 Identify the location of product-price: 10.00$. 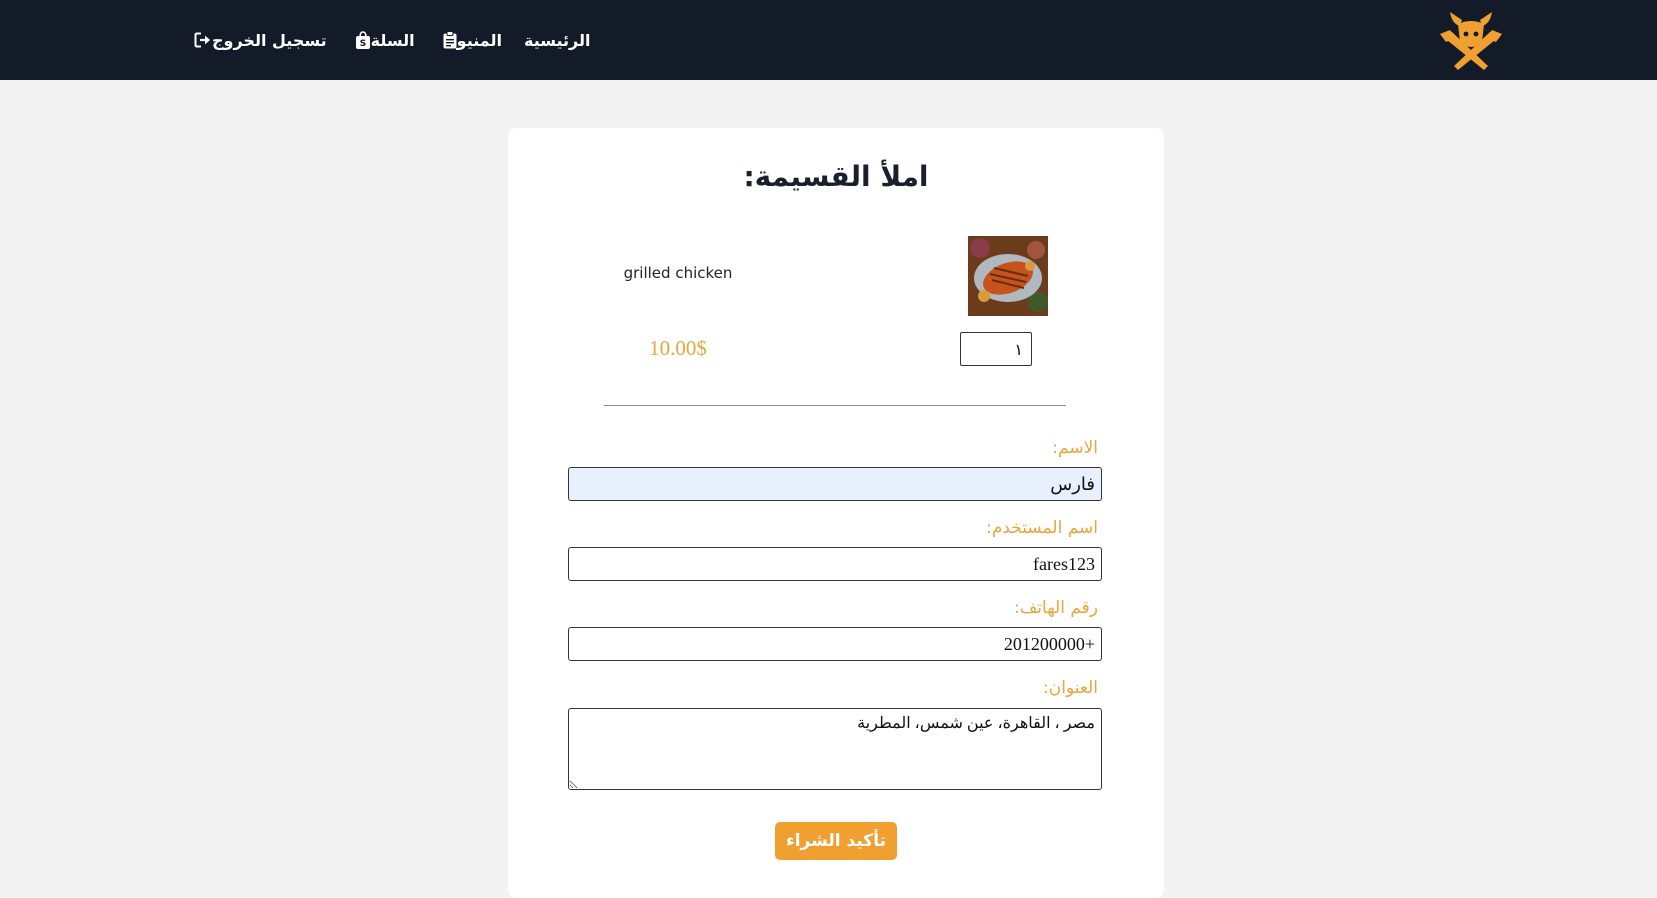
(678, 348).